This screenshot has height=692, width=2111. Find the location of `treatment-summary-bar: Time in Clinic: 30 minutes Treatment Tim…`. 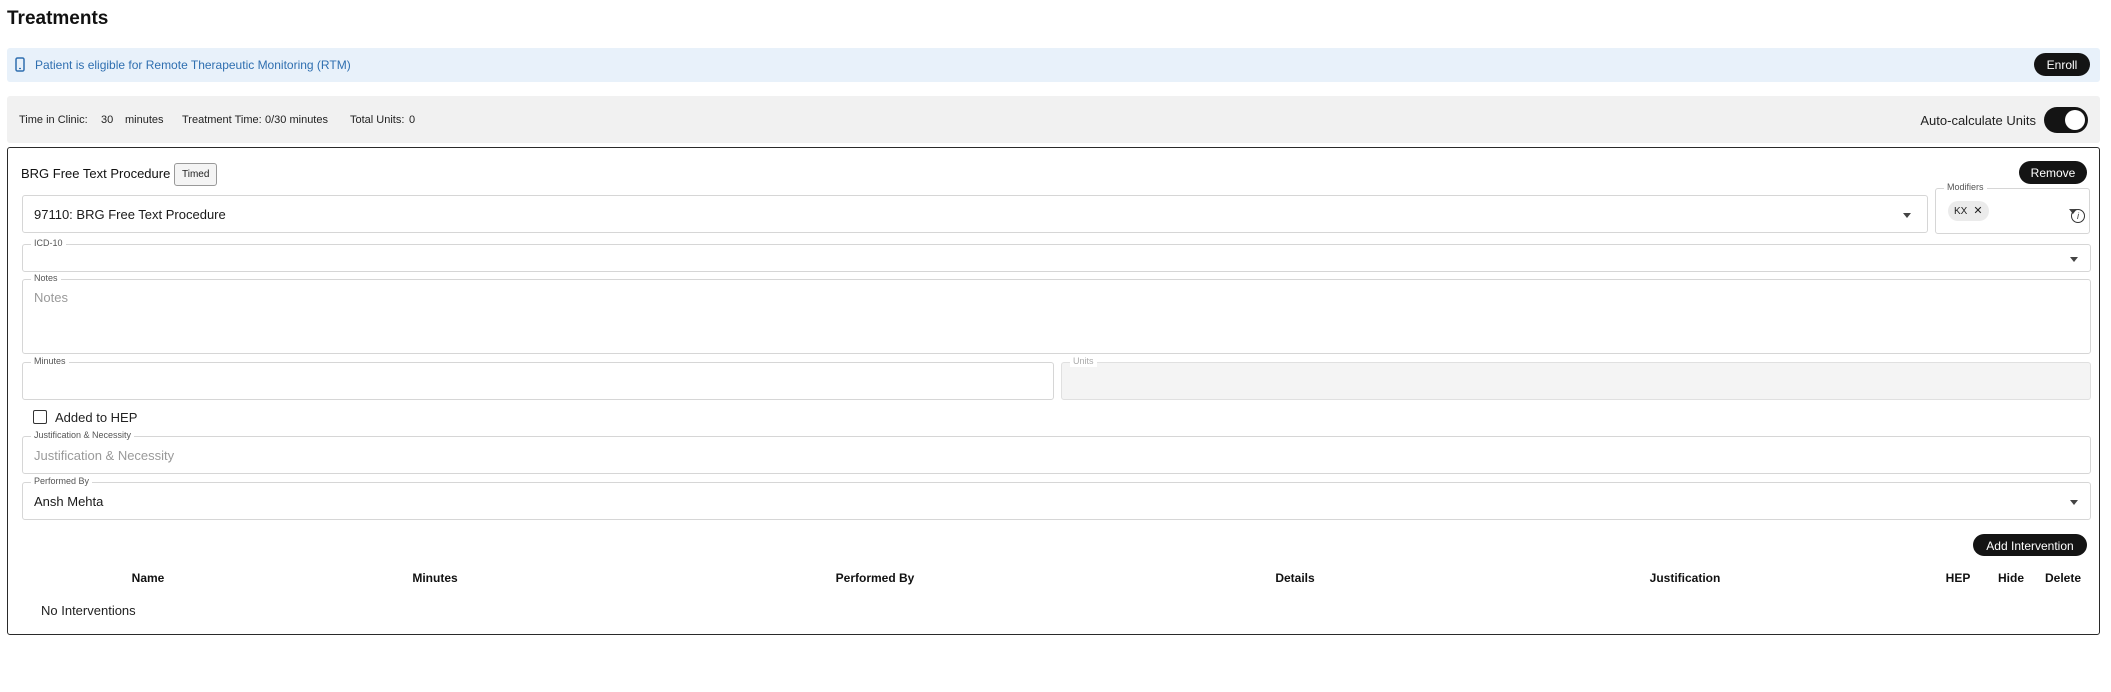

treatment-summary-bar: Time in Clinic: 30 minutes Treatment Tim… is located at coordinates (1053, 119).